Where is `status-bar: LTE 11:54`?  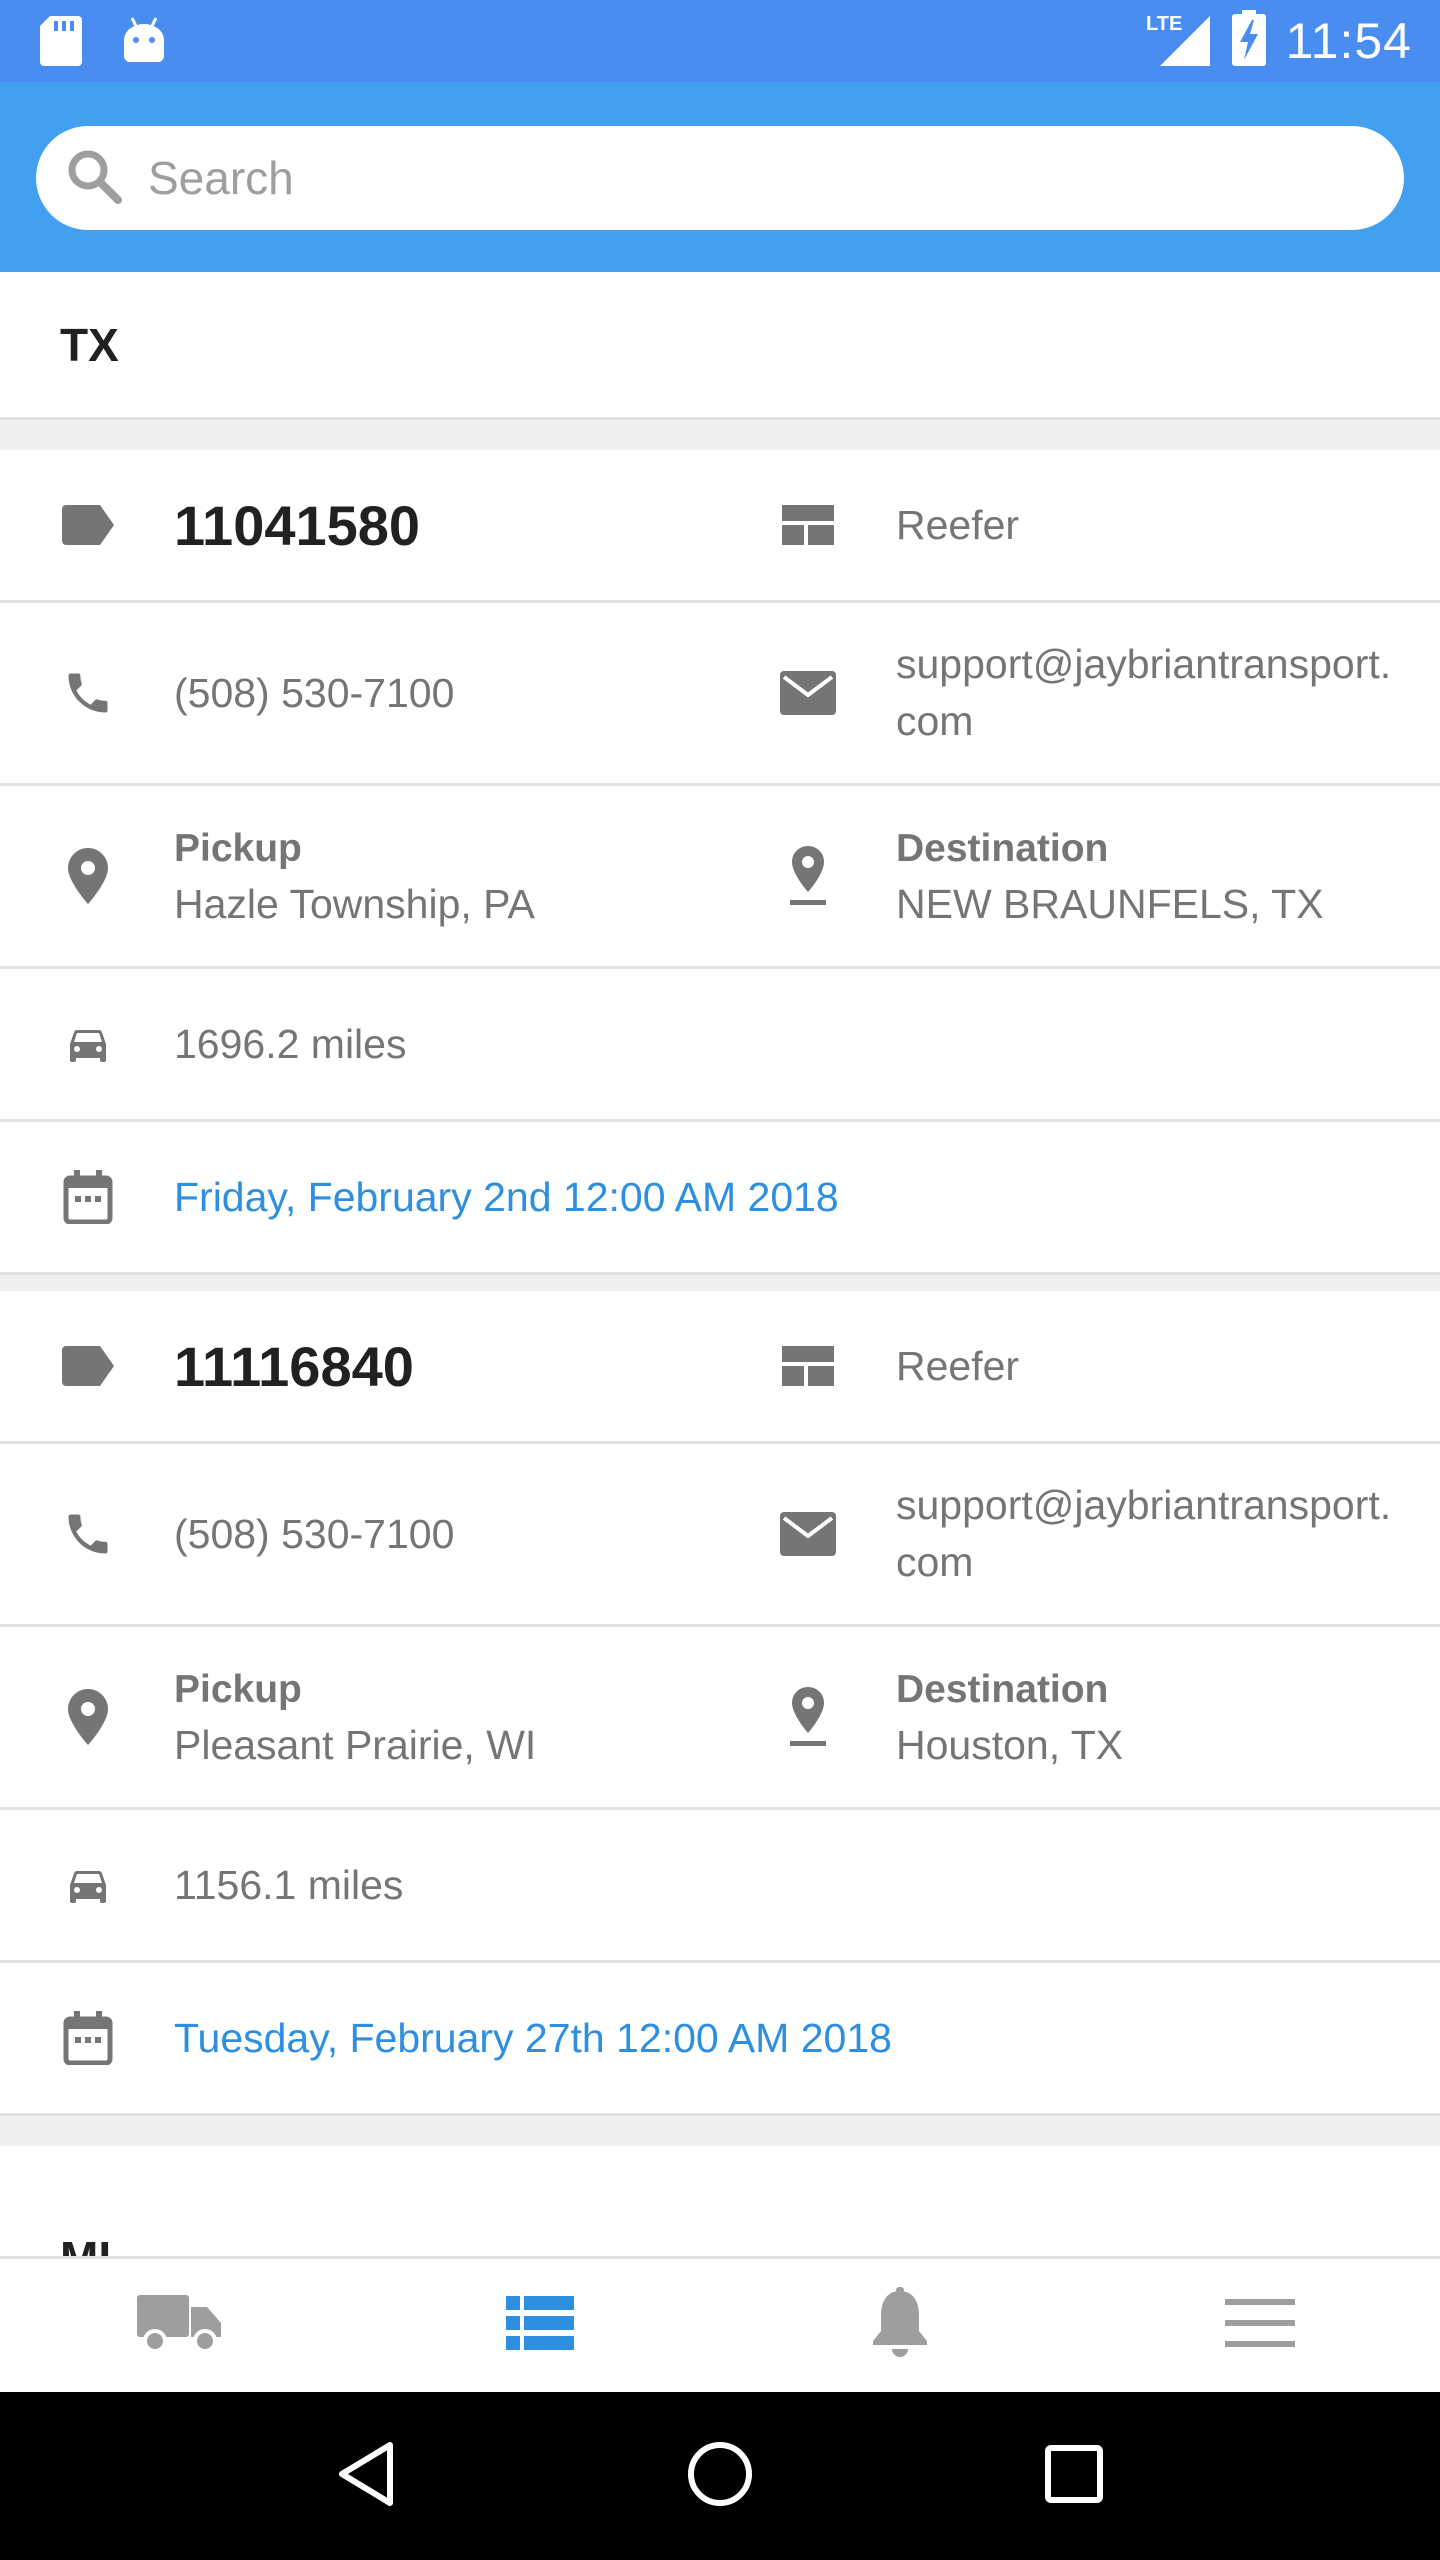 status-bar: LTE 11:54 is located at coordinates (720, 41).